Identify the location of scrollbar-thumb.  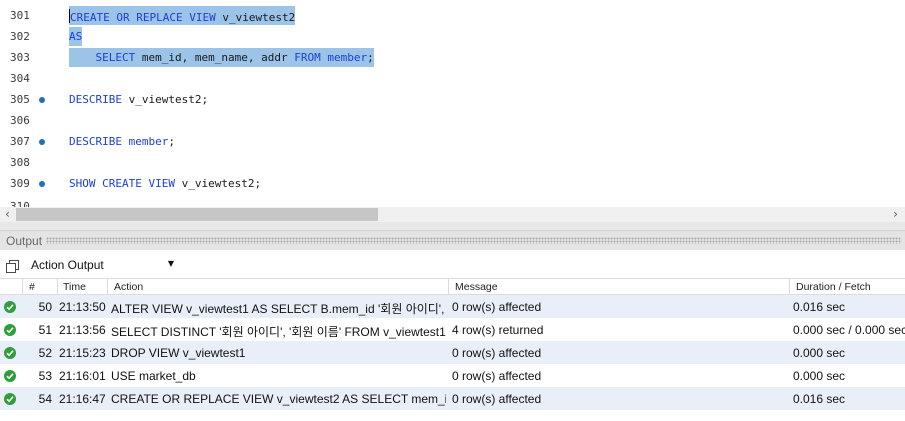
(197, 214).